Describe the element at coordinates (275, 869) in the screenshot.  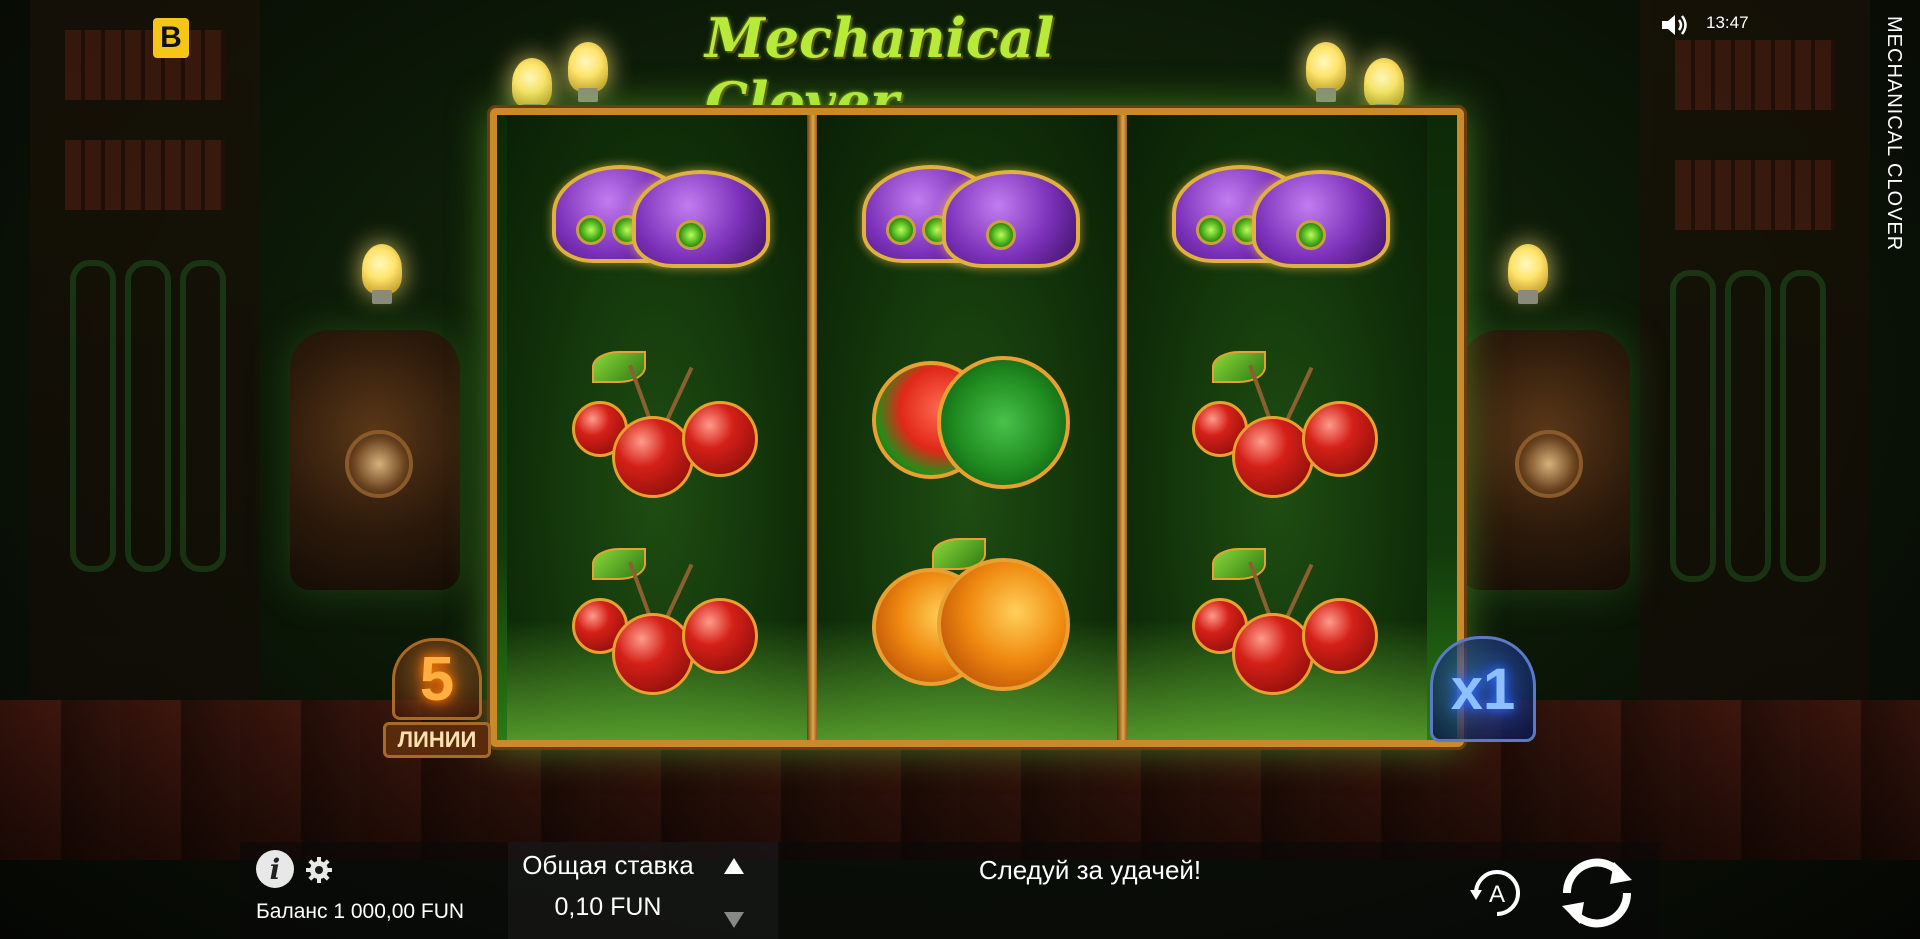
I see `info-icon: i` at that location.